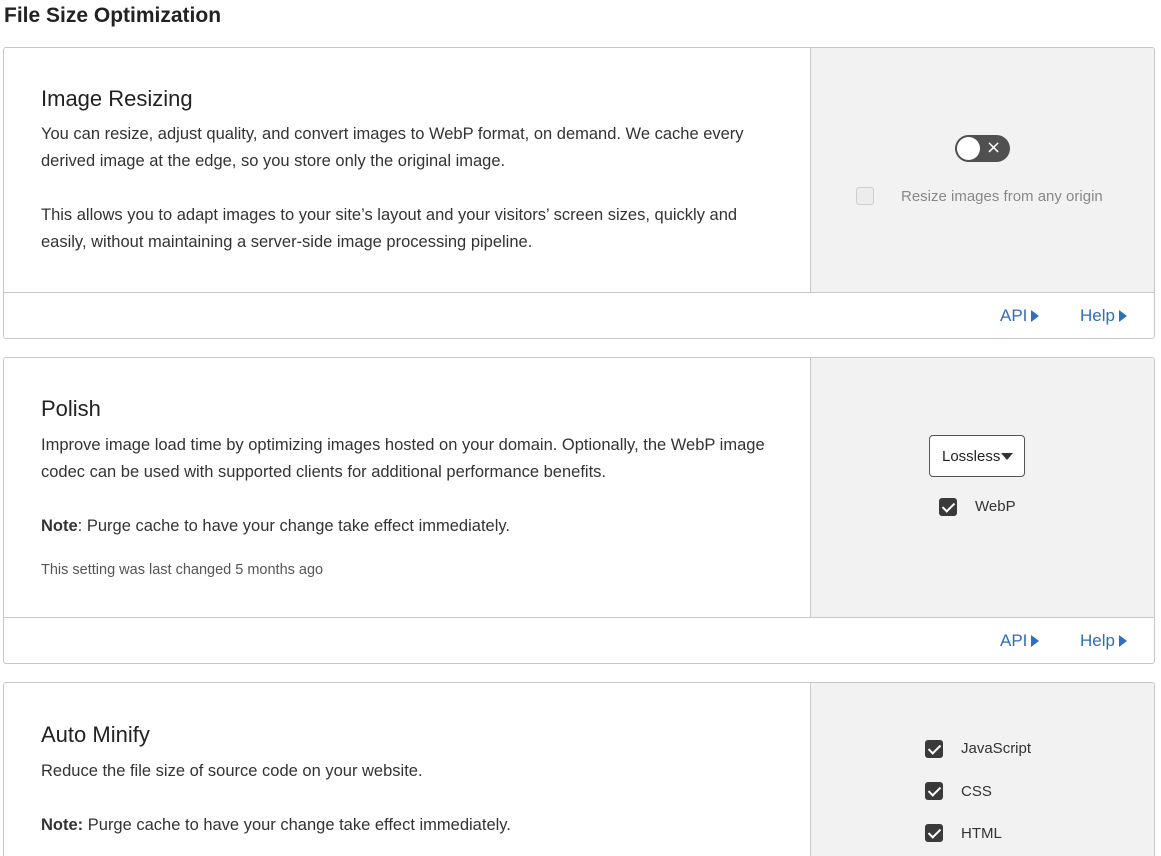 This screenshot has width=1161, height=856. I want to click on webp-label: WebP, so click(995, 506).